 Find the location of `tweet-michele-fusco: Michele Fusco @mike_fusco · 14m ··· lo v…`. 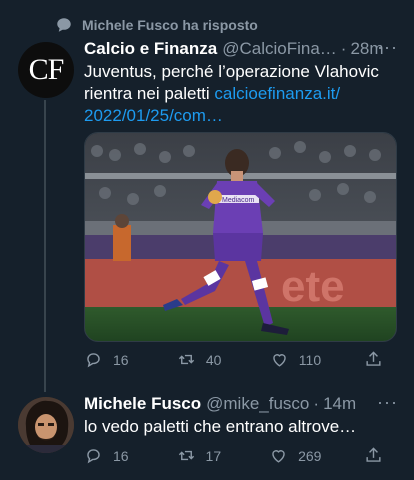

tweet-michele-fusco: Michele Fusco @mike_fusco · 14m ··· lo v… is located at coordinates (241, 415).